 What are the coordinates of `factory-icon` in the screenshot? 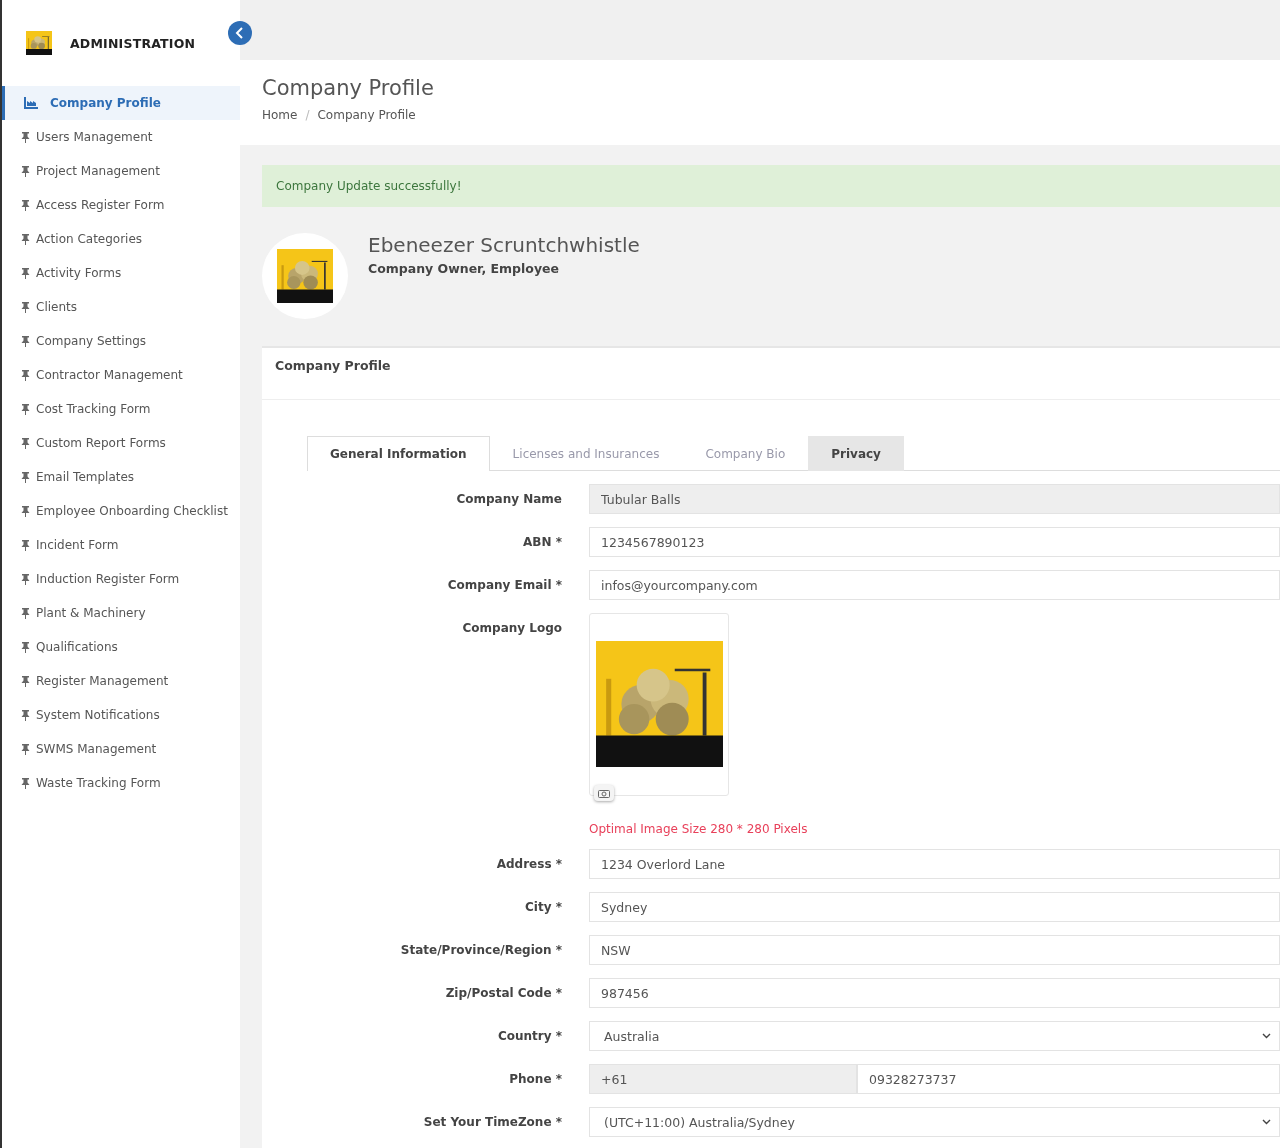 It's located at (31, 103).